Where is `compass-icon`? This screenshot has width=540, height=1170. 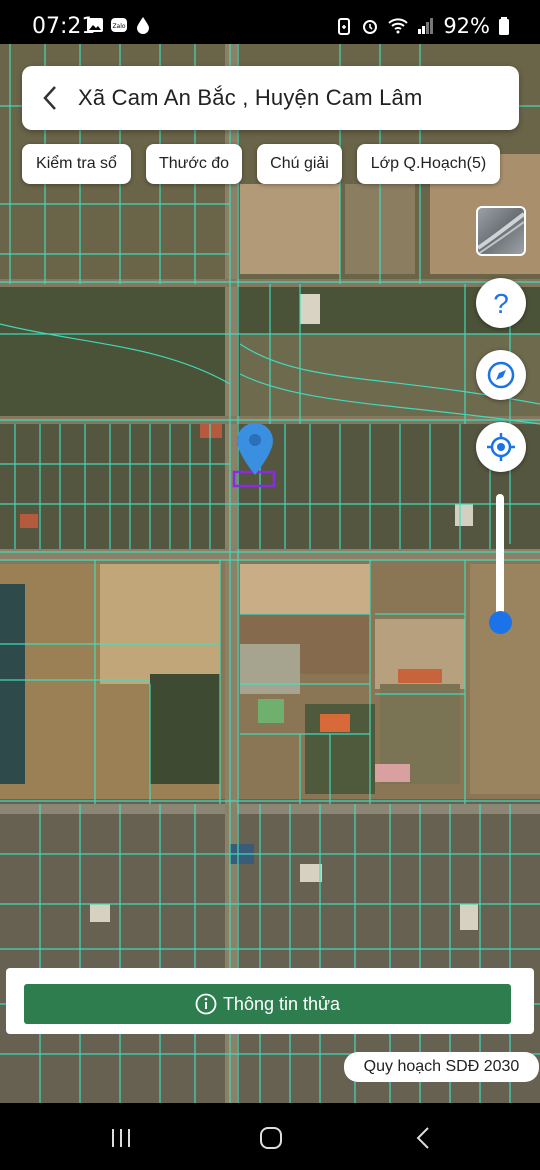
compass-icon is located at coordinates (501, 375).